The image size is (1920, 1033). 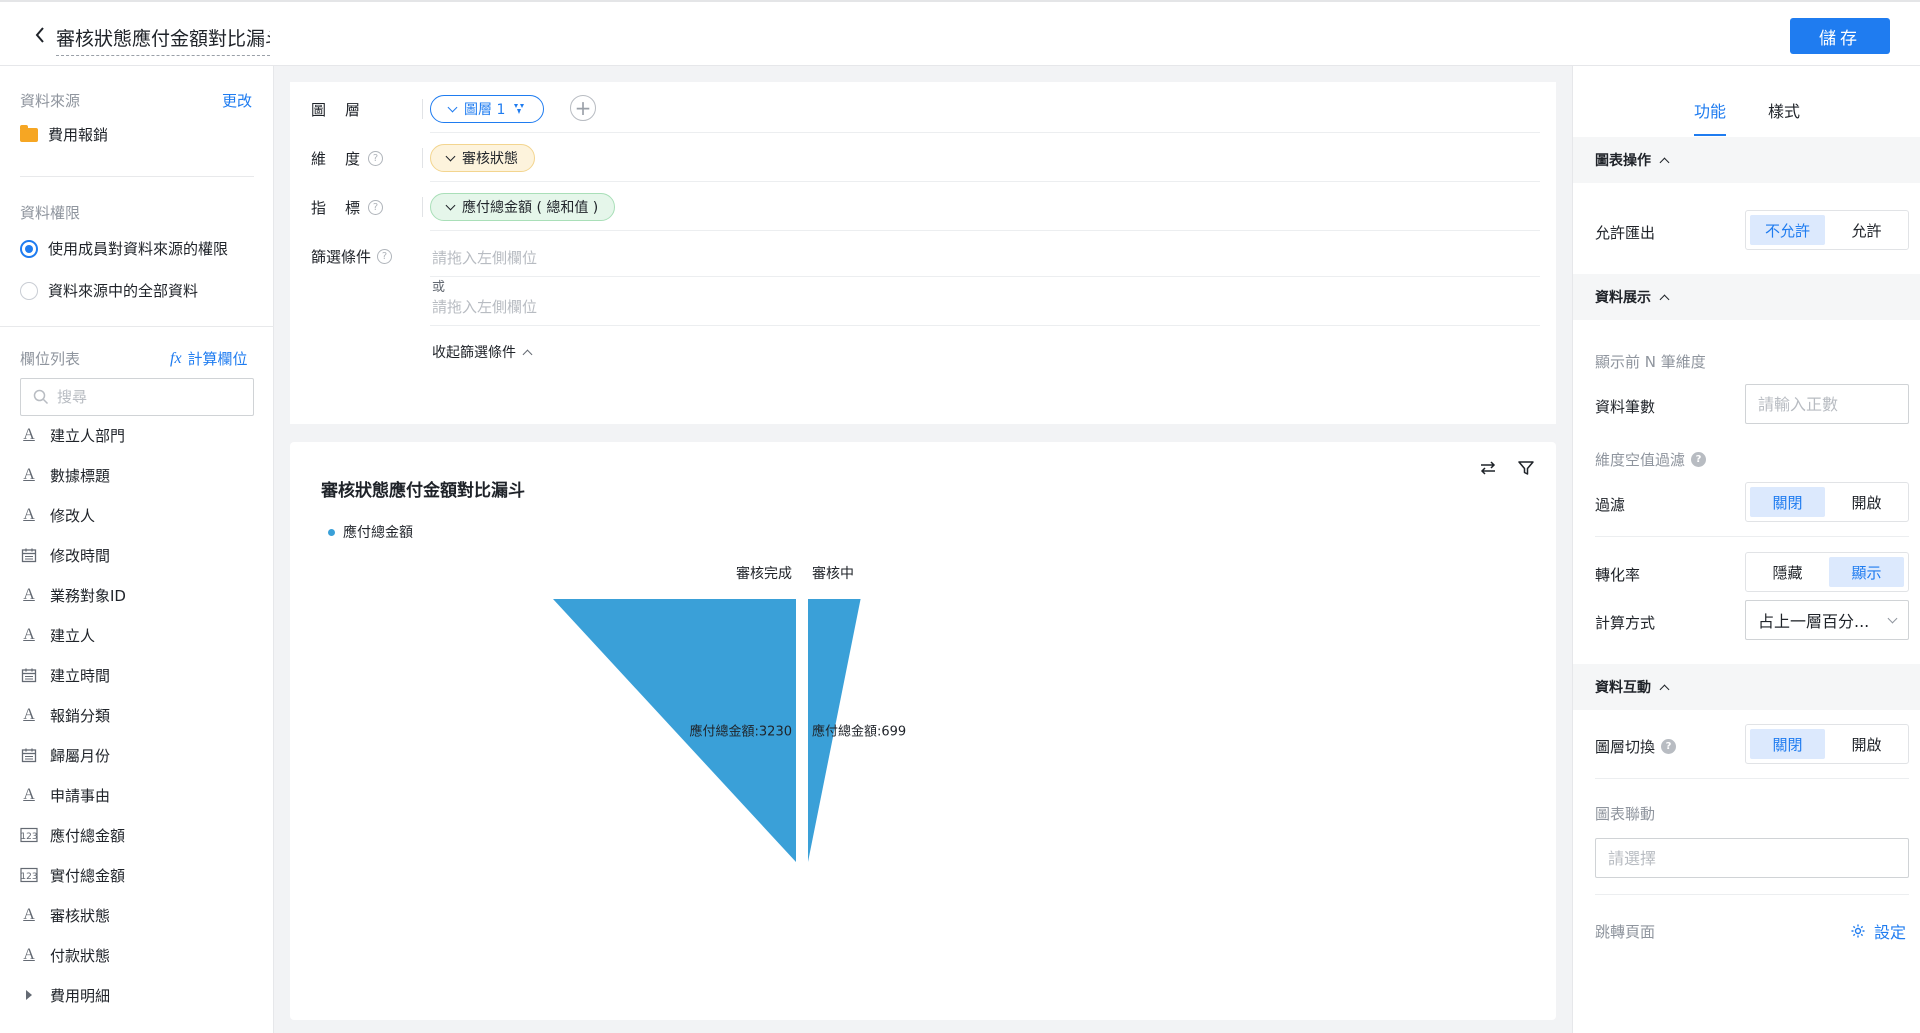 I want to click on svg-text: 123, so click(x=28, y=837).